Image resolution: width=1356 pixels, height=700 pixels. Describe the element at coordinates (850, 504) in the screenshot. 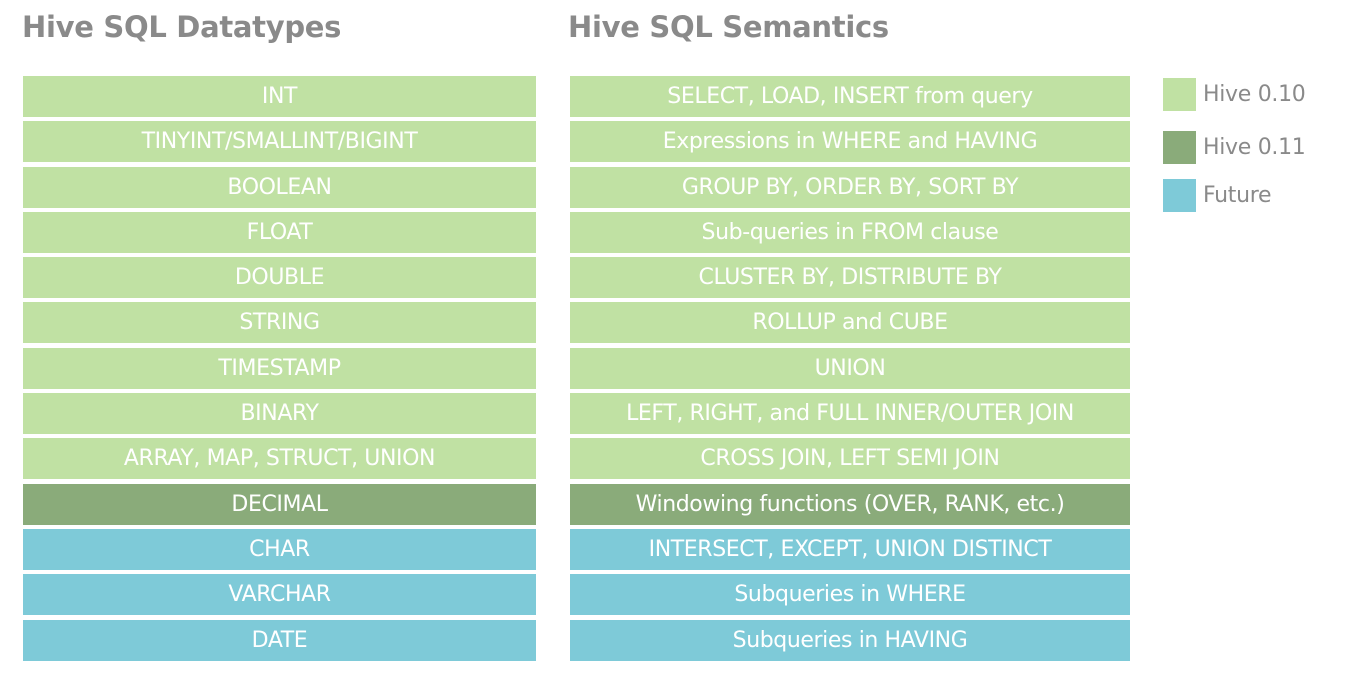

I see `semantics-row: Windowing functions (OVER, RANK, etc.)` at that location.